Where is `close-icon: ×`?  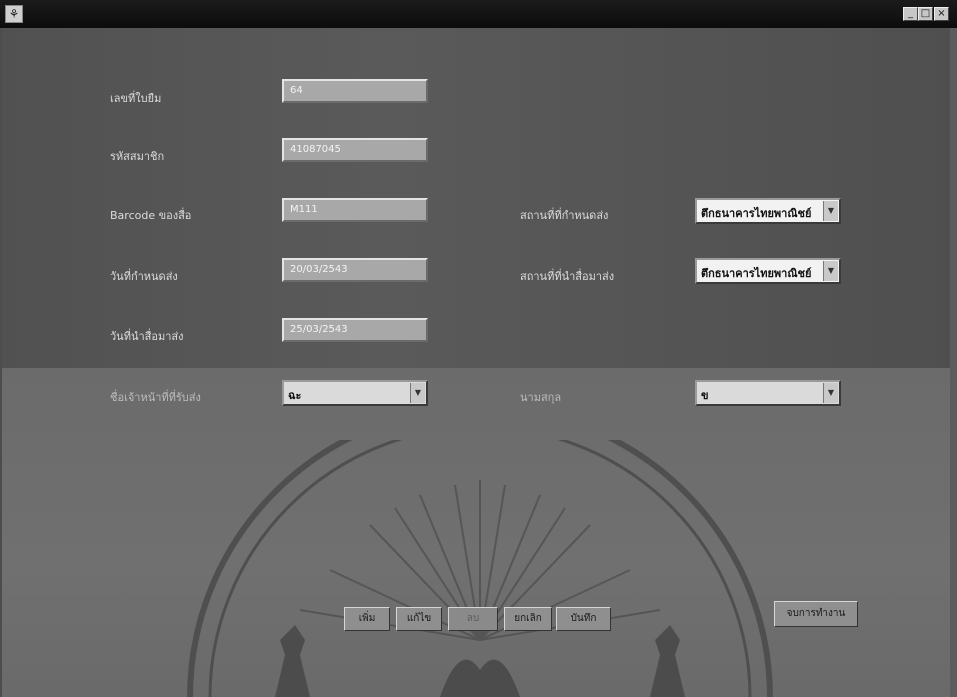 close-icon: × is located at coordinates (941, 14).